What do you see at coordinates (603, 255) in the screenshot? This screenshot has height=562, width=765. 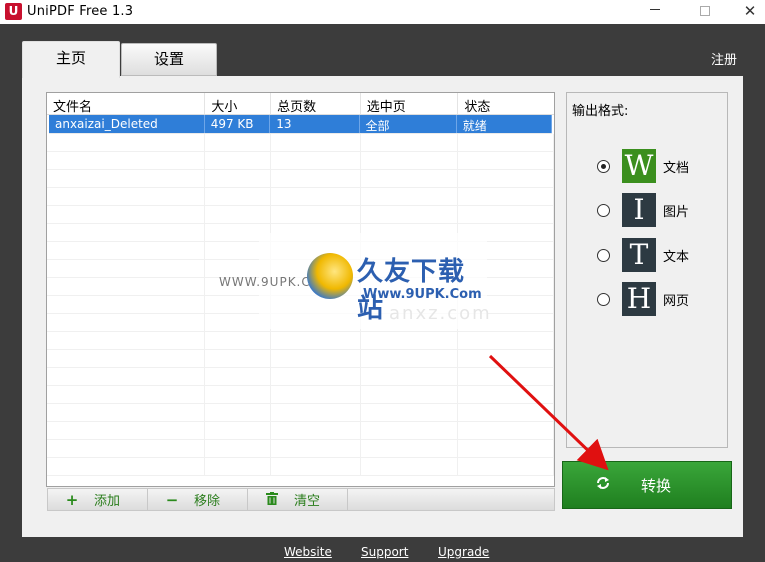 I see `radio-text` at bounding box center [603, 255].